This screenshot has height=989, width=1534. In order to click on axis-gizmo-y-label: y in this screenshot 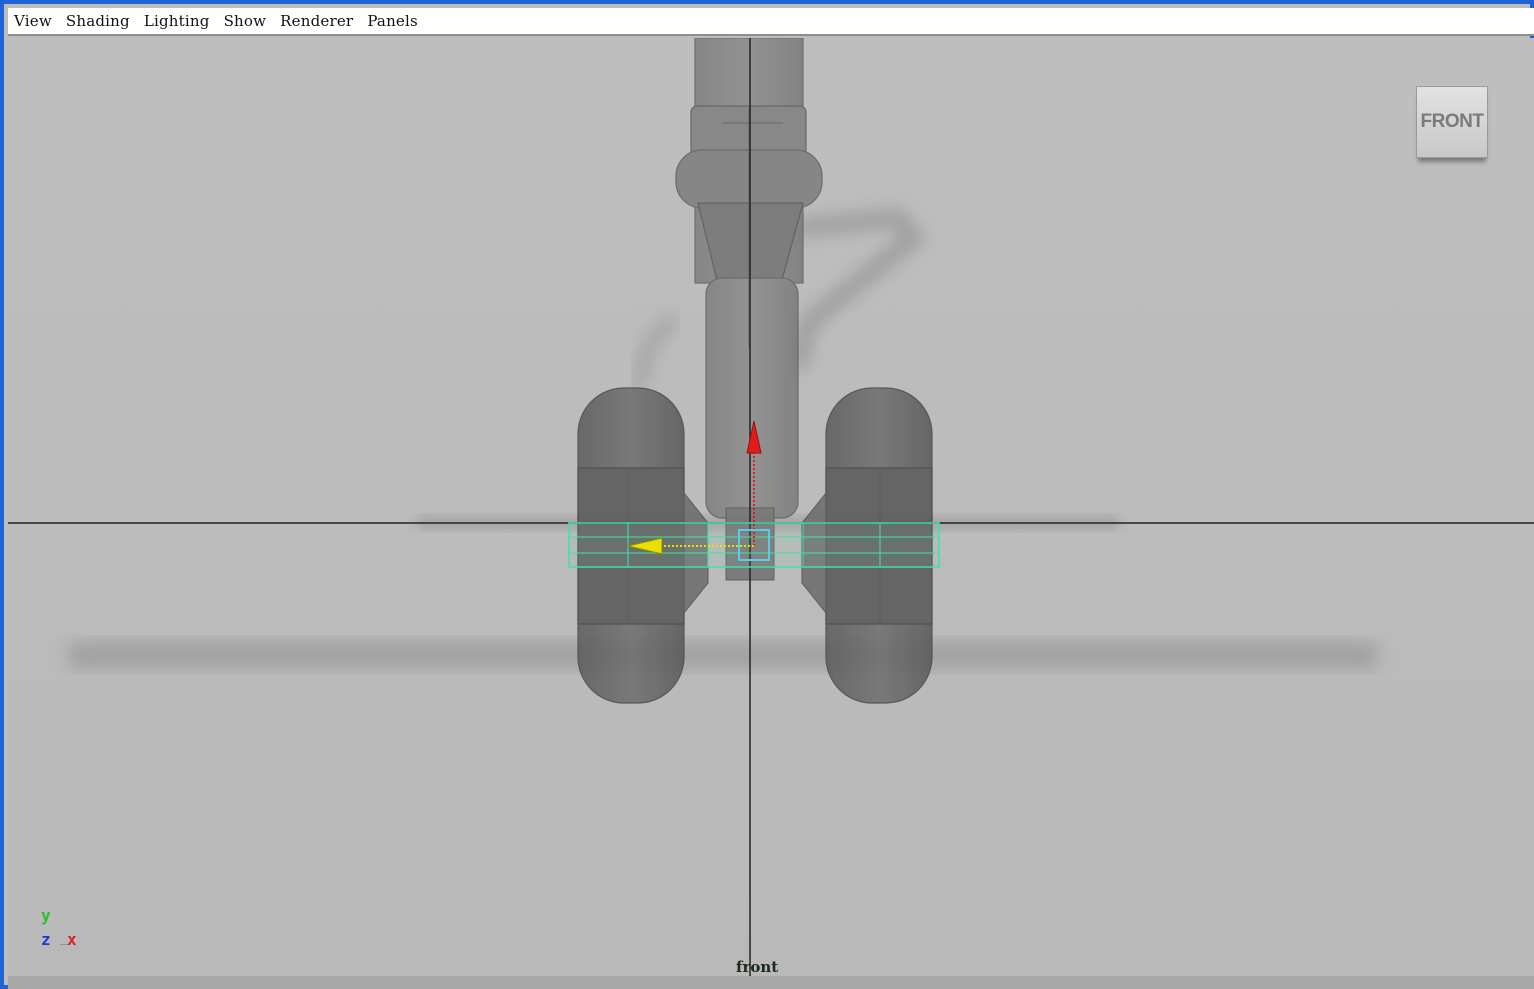, I will do `click(46, 915)`.